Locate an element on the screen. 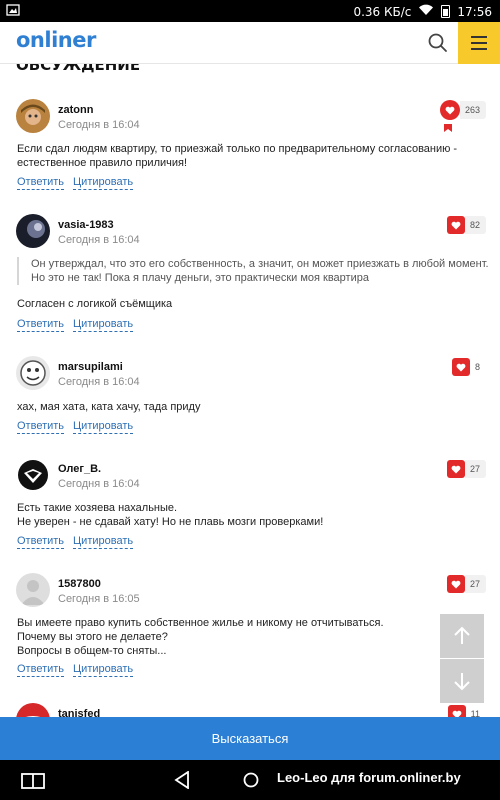  author-name: vasia-1983 is located at coordinates (86, 225).